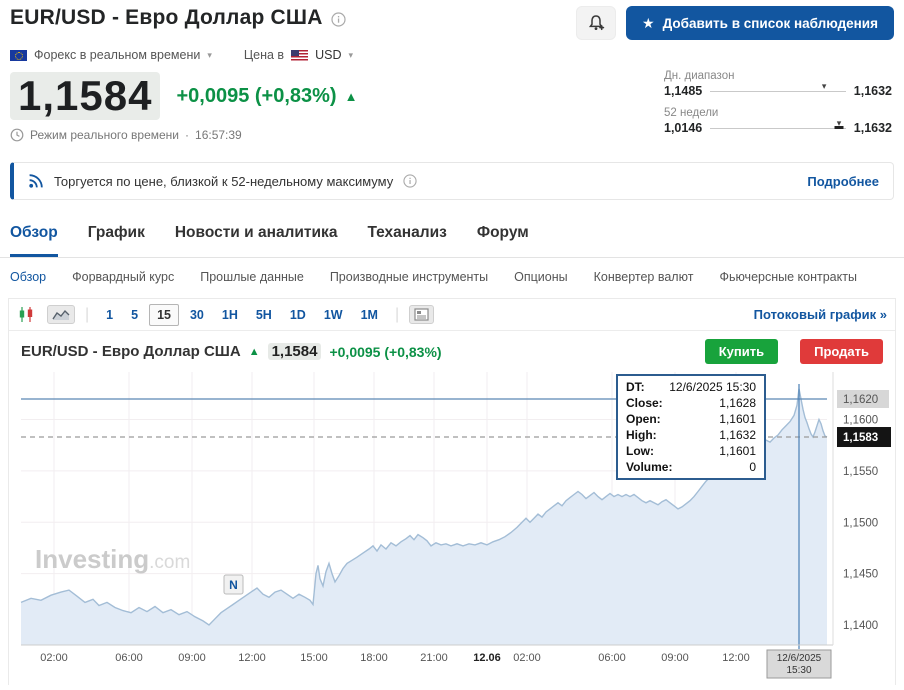 The height and width of the screenshot is (690, 904). I want to click on alert-details-link: Подробнее, so click(843, 181).